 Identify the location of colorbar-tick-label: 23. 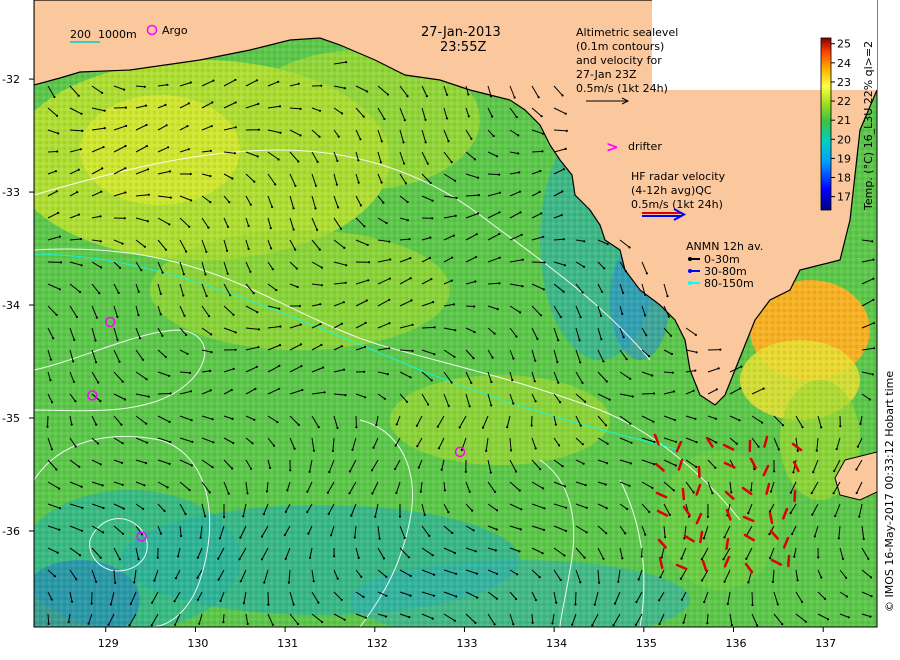
(844, 82).